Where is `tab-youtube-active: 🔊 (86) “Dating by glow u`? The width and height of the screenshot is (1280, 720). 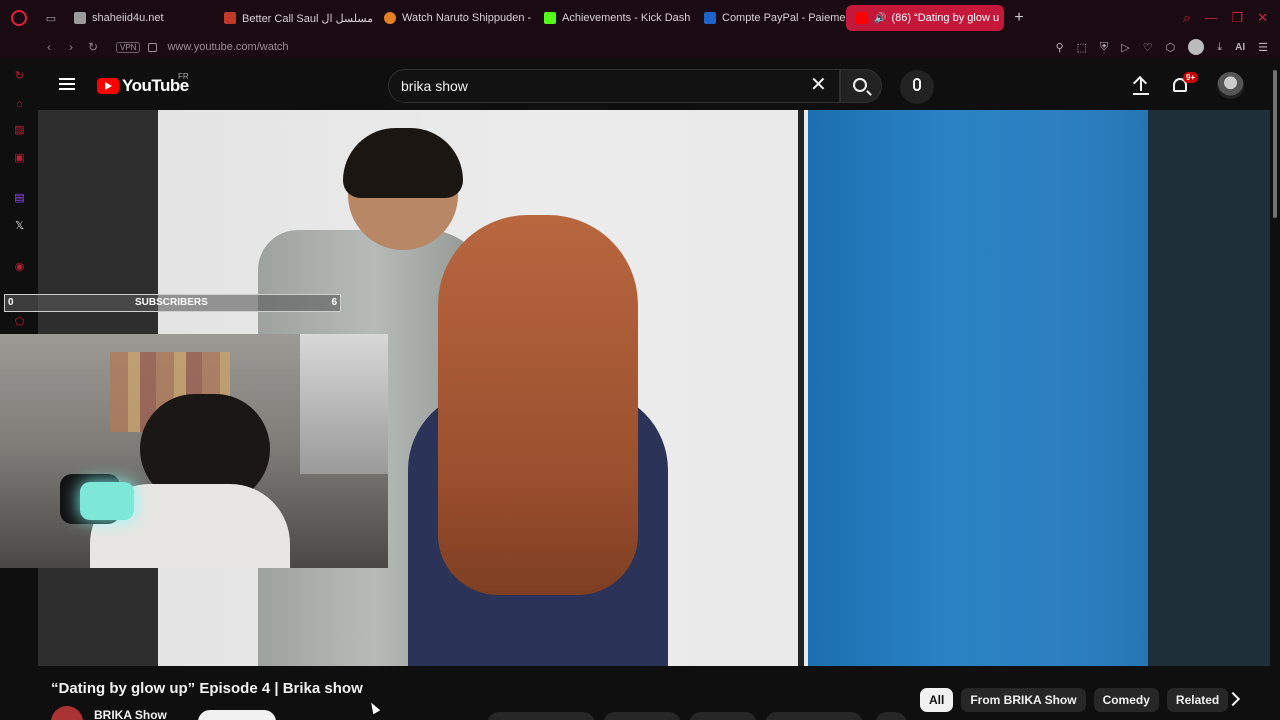 tab-youtube-active: 🔊 (86) “Dating by glow u is located at coordinates (925, 18).